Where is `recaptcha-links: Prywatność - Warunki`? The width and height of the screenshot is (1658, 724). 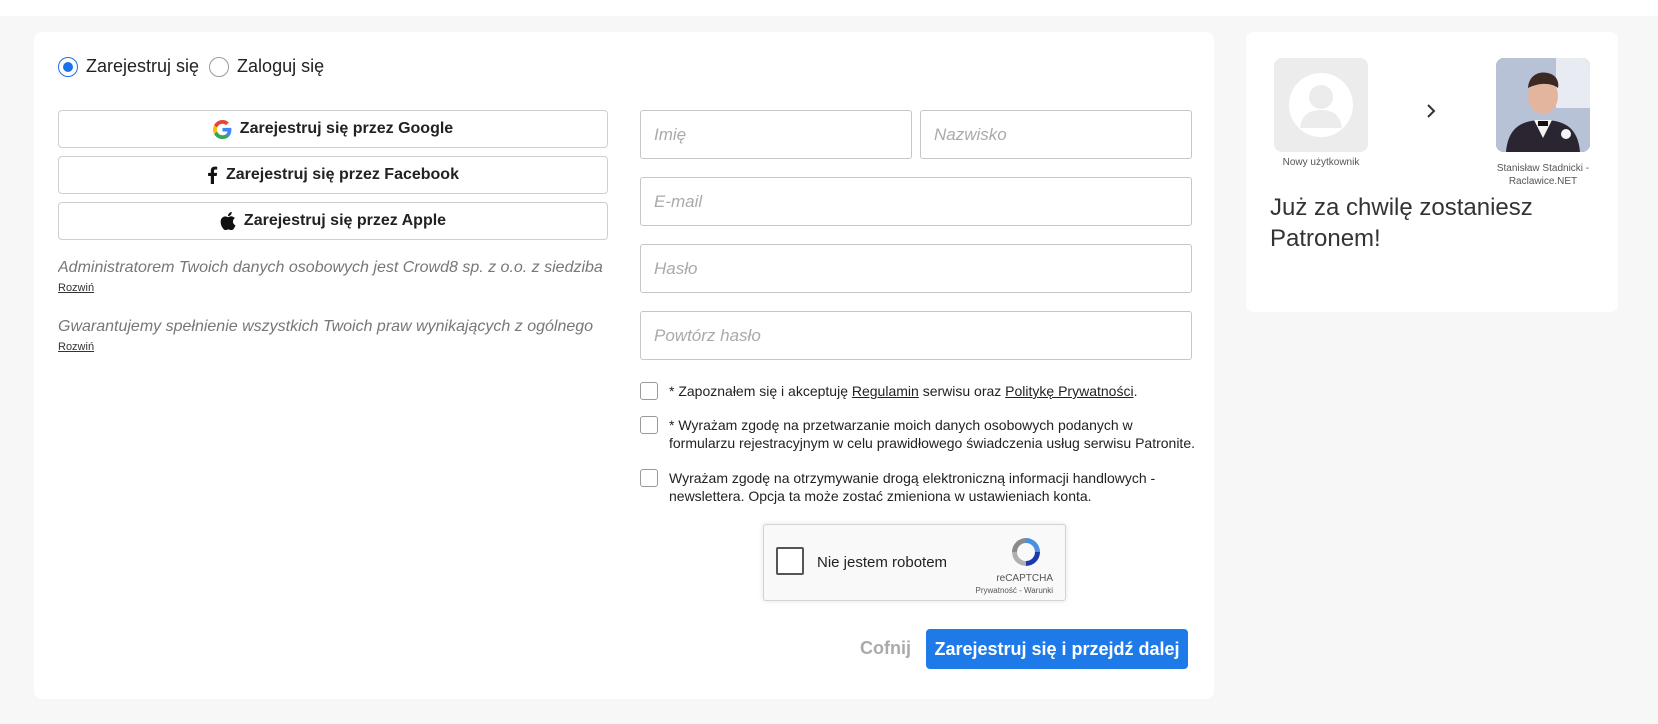
recaptcha-links: Prywatność - Warunki is located at coordinates (1015, 590).